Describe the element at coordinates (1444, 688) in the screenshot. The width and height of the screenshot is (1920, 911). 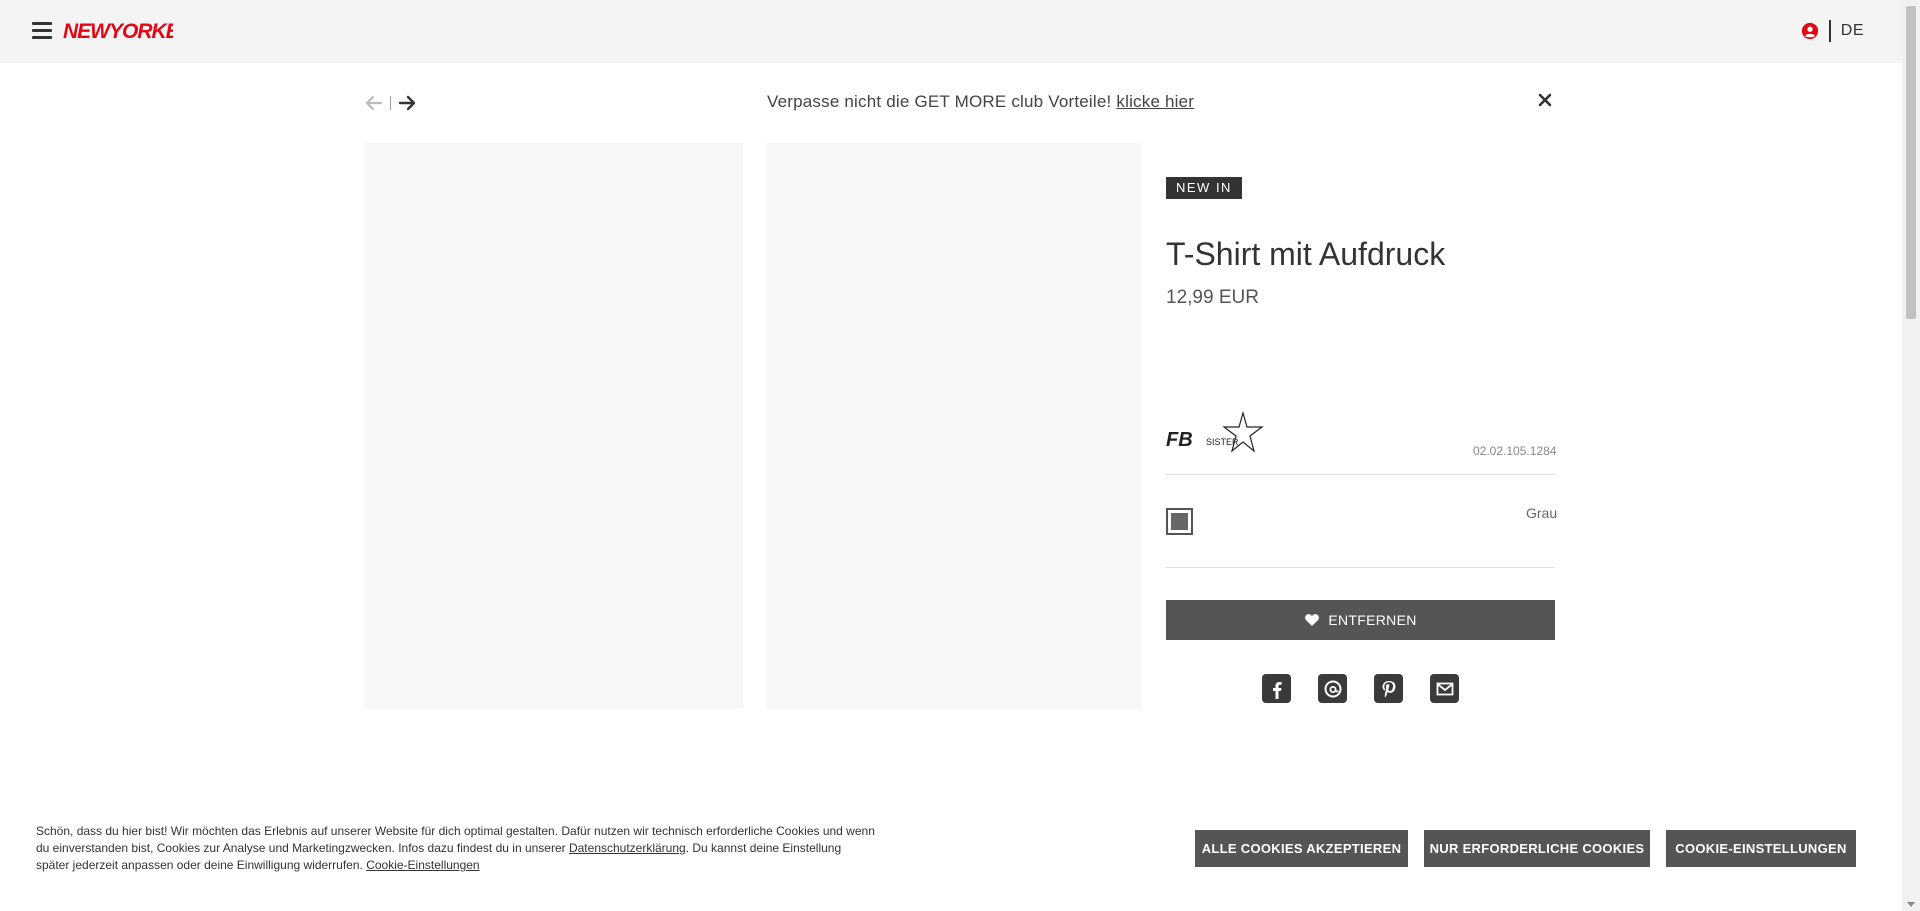
I see `email-icon` at that location.